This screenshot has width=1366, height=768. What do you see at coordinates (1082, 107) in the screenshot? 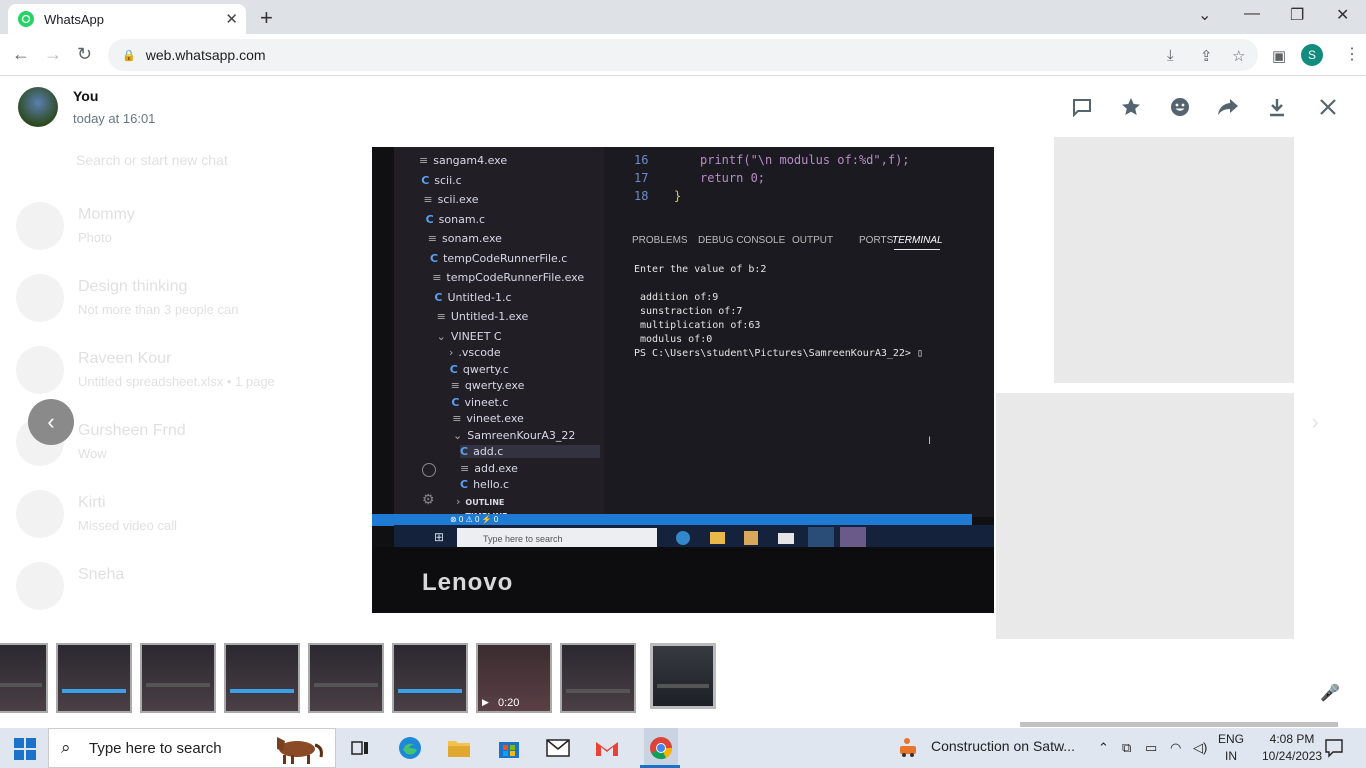
I see `message-icon` at bounding box center [1082, 107].